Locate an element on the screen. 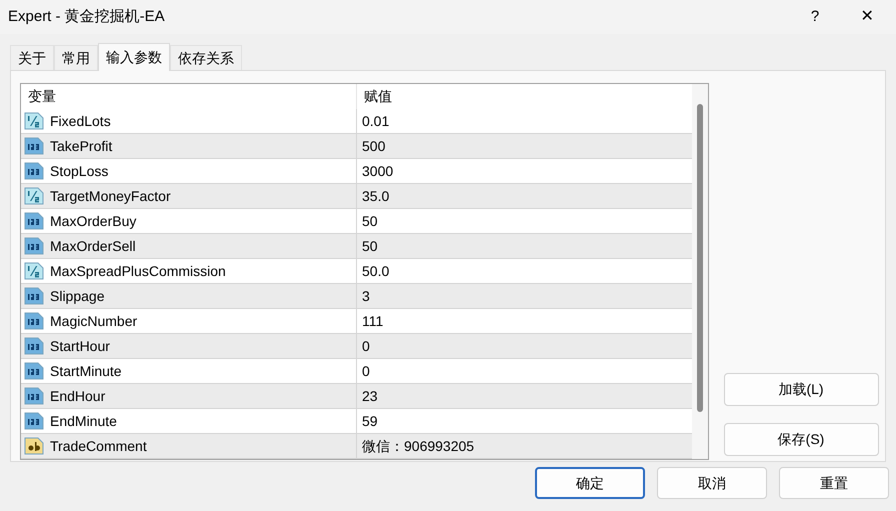 This screenshot has height=511, width=896. dialog-button: 确定 is located at coordinates (590, 483).